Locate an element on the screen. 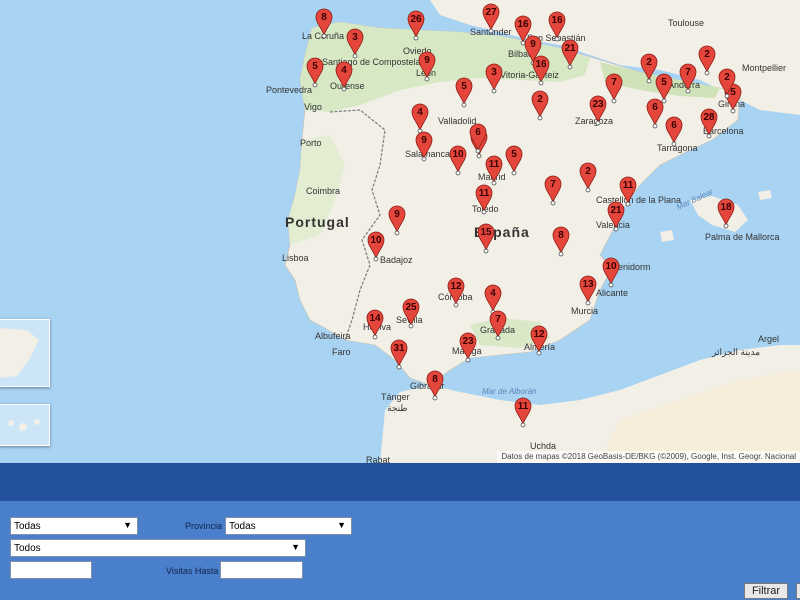  city-label: Porto is located at coordinates (311, 143).